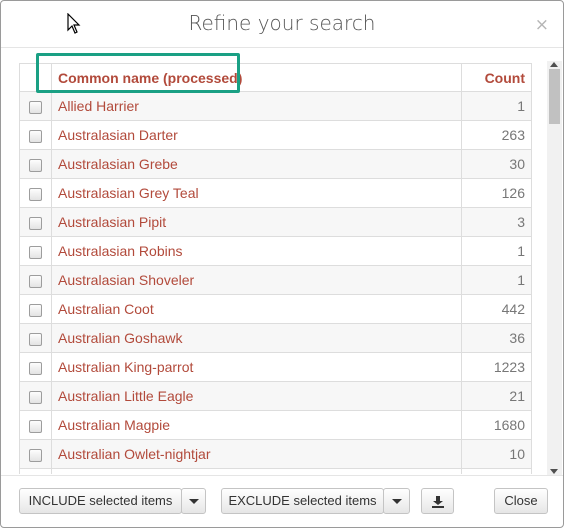  Describe the element at coordinates (542, 25) in the screenshot. I see `close-icon: ×` at that location.